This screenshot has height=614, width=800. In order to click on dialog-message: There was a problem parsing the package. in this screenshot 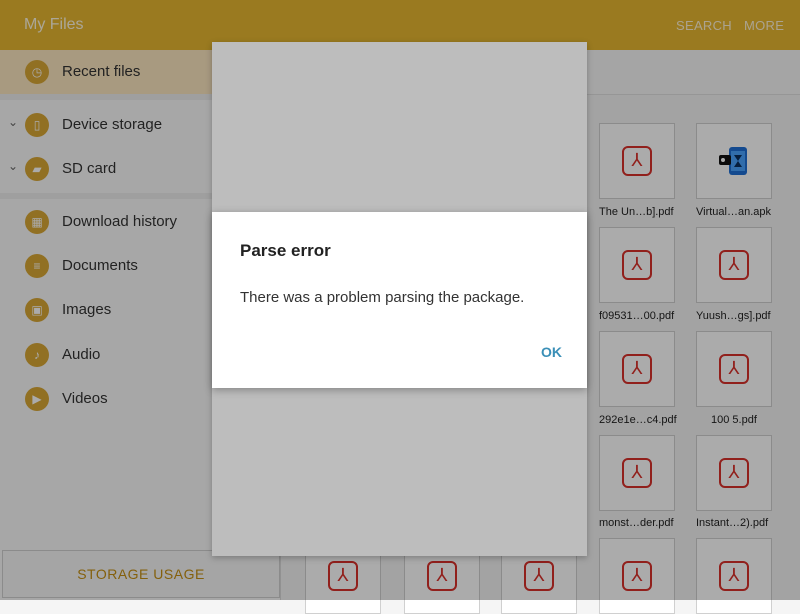, I will do `click(382, 297)`.